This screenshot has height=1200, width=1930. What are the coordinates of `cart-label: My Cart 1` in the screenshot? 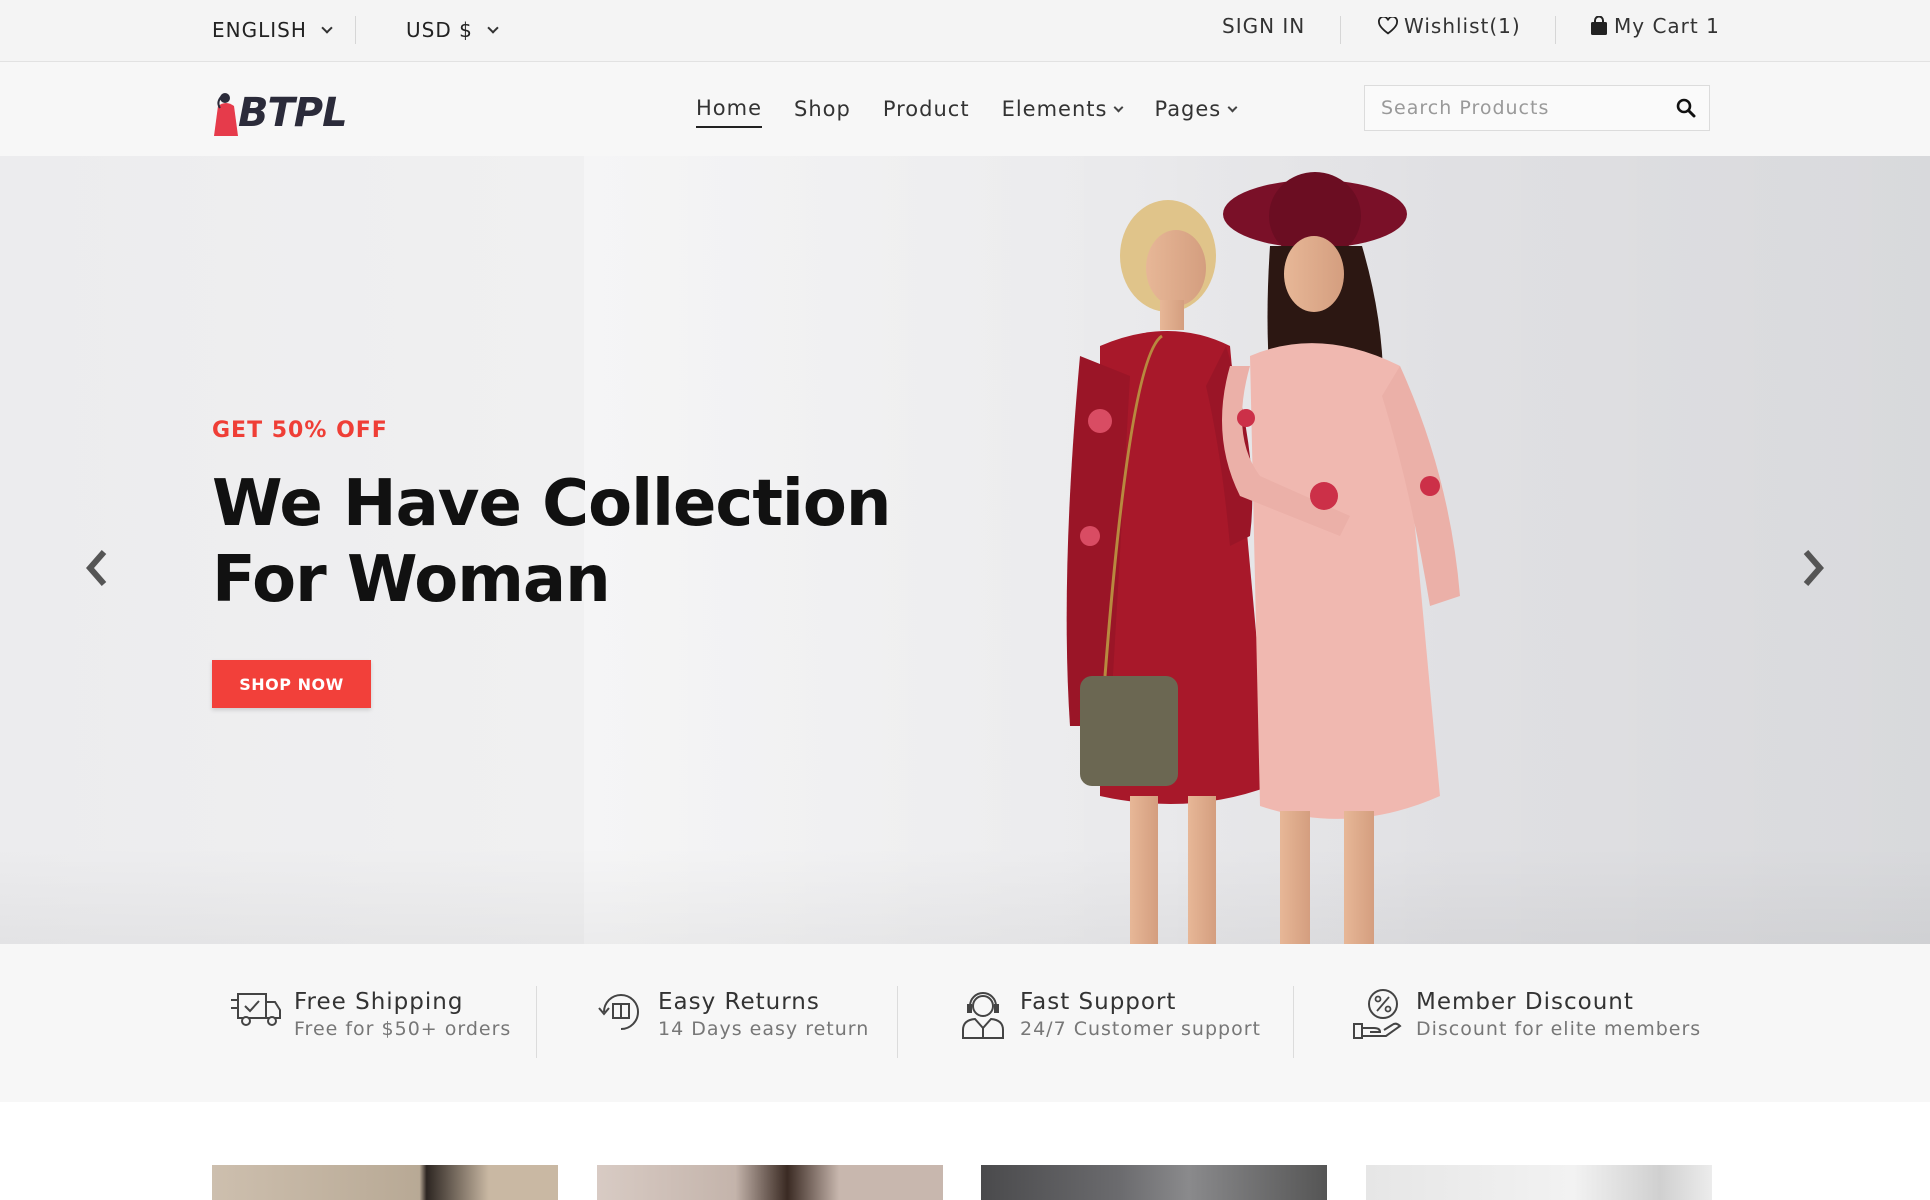 It's located at (1667, 26).